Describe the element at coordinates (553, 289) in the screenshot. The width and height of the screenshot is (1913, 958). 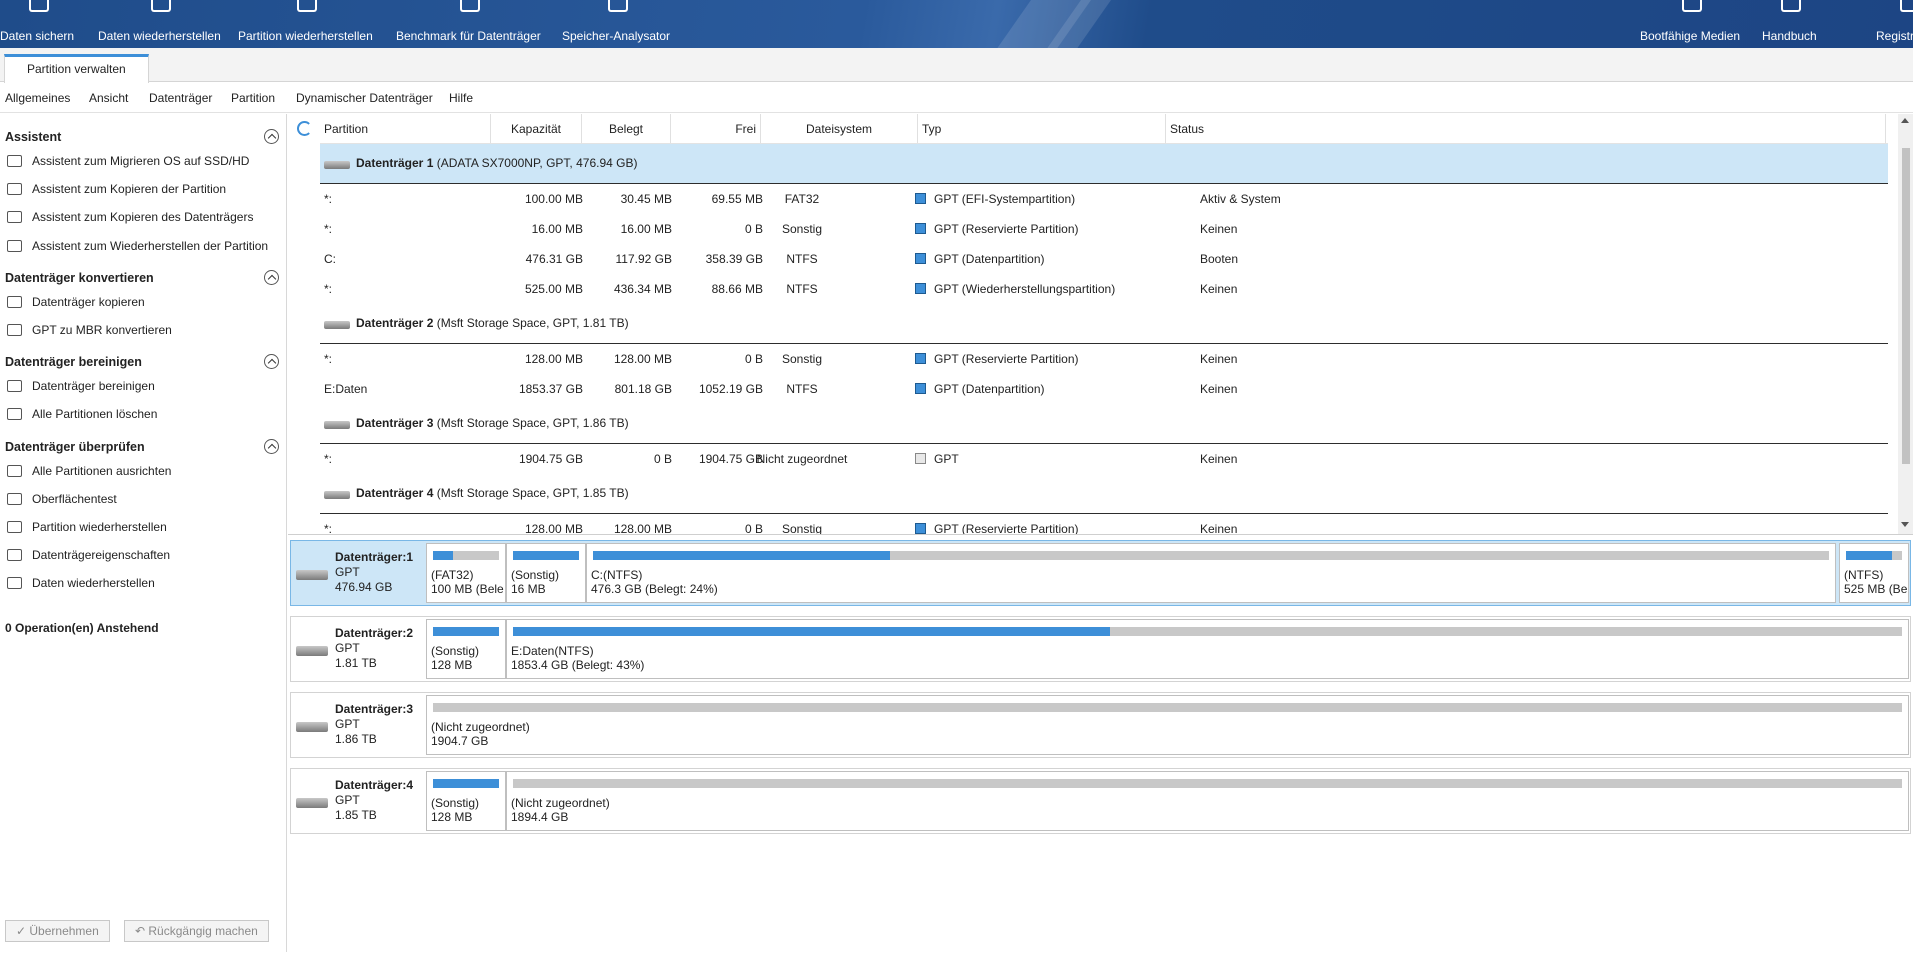
I see `table-cell: 525.00 MB` at that location.